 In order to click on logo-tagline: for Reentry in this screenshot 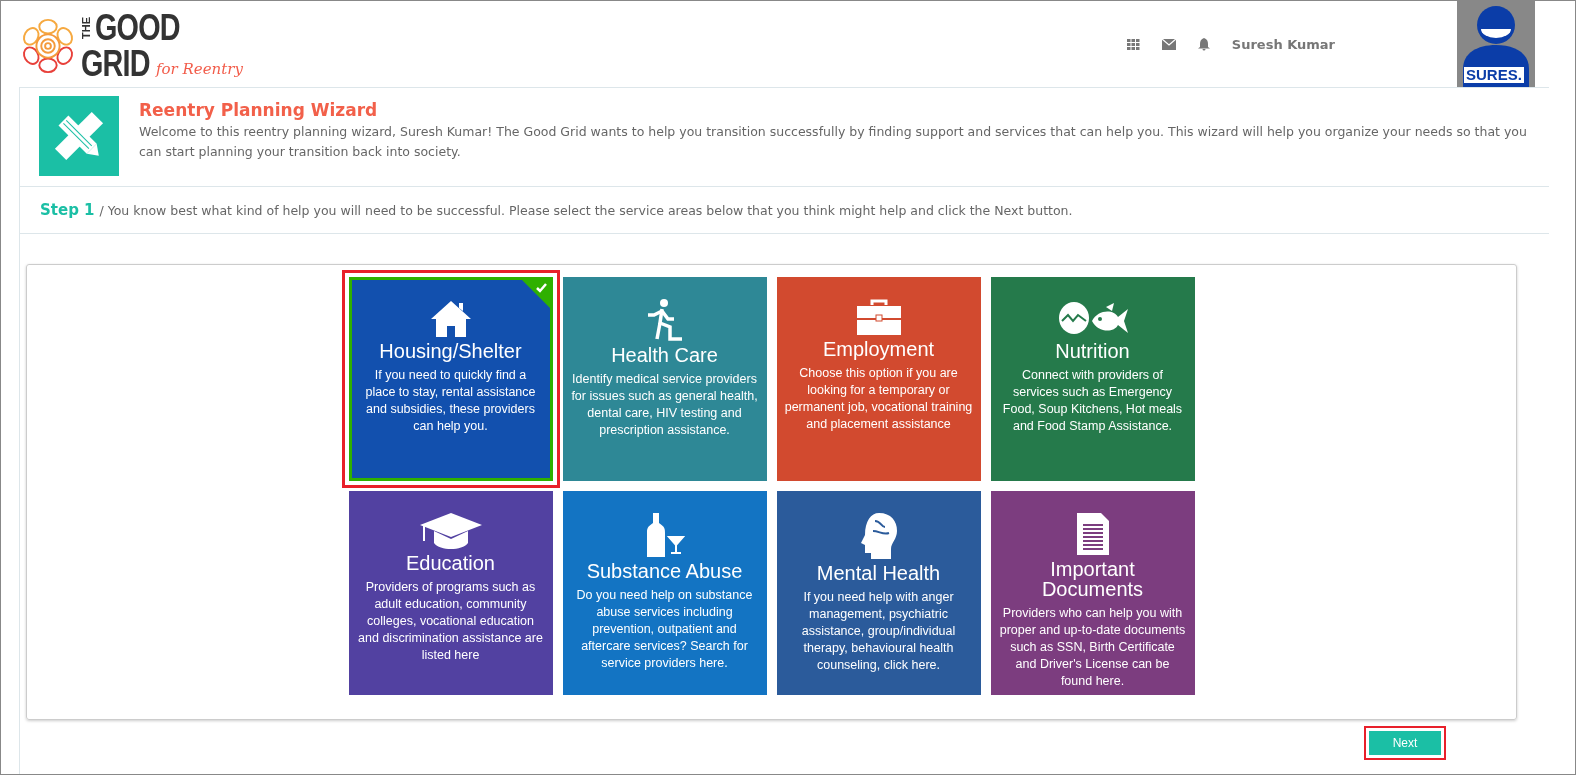, I will do `click(199, 67)`.